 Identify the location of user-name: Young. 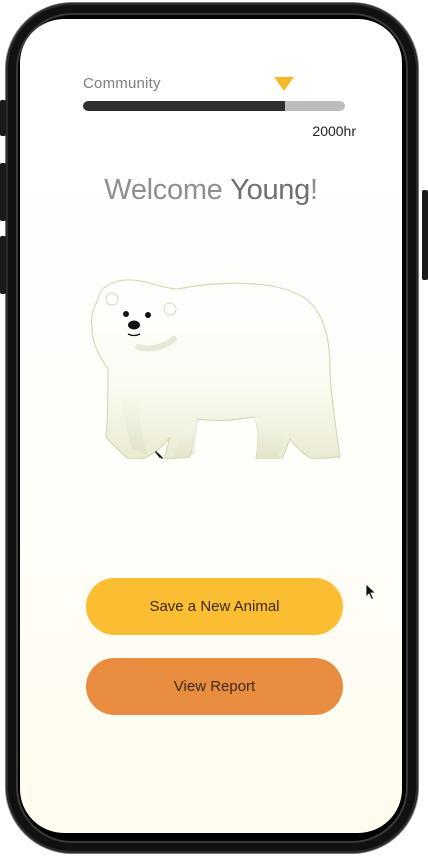
(270, 190).